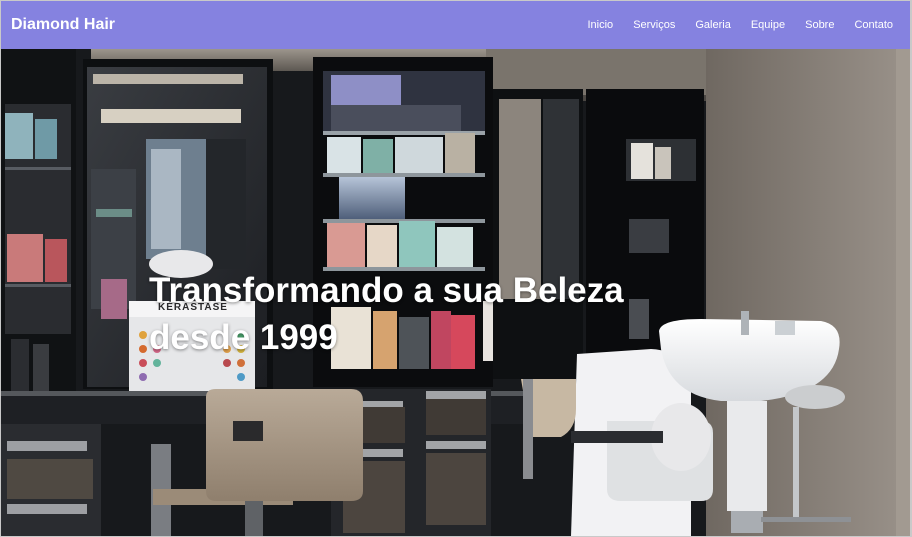 This screenshot has width=912, height=537. Describe the element at coordinates (819, 25) in the screenshot. I see `nav-link-sobre: Sobre` at that location.